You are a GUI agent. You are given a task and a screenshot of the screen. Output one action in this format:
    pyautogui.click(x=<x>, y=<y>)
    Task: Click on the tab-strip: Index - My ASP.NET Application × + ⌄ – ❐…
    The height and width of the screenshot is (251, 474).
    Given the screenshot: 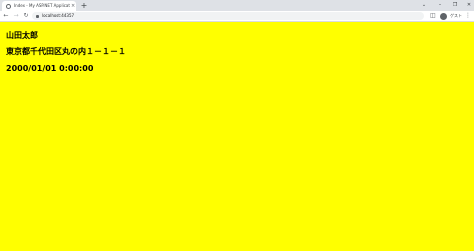 What is the action you would take?
    pyautogui.click(x=237, y=5)
    